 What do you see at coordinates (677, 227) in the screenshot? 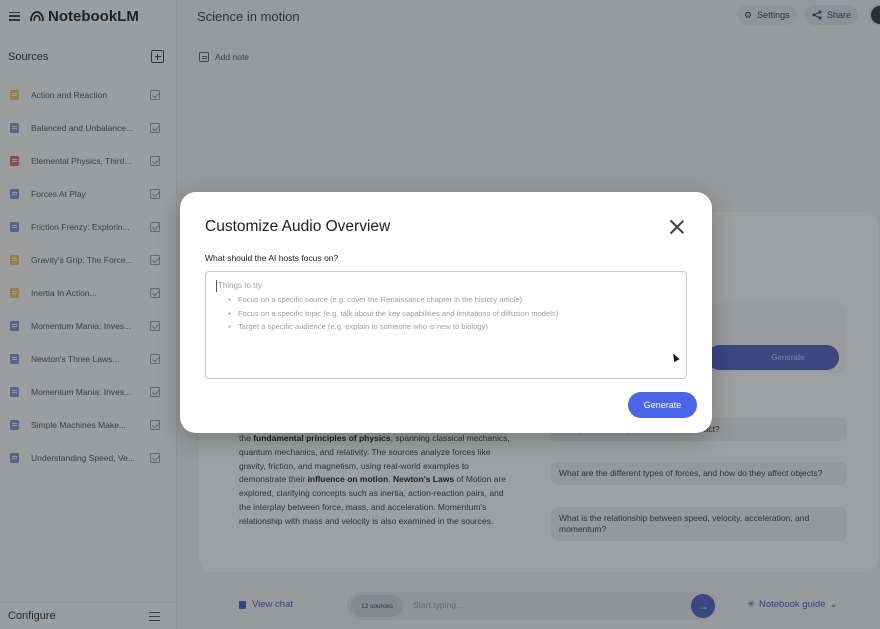
I see `close-icon` at bounding box center [677, 227].